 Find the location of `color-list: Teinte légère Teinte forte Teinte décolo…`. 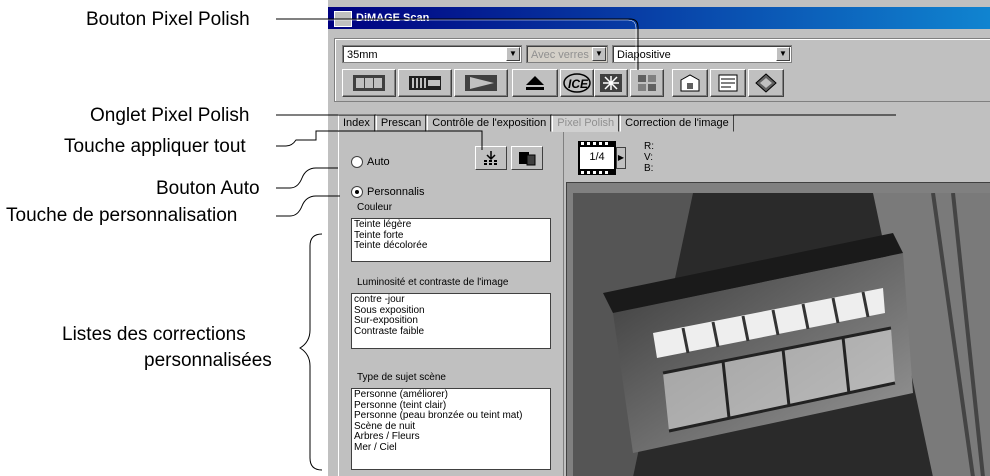

color-list: Teinte légère Teinte forte Teinte décolo… is located at coordinates (451, 240).